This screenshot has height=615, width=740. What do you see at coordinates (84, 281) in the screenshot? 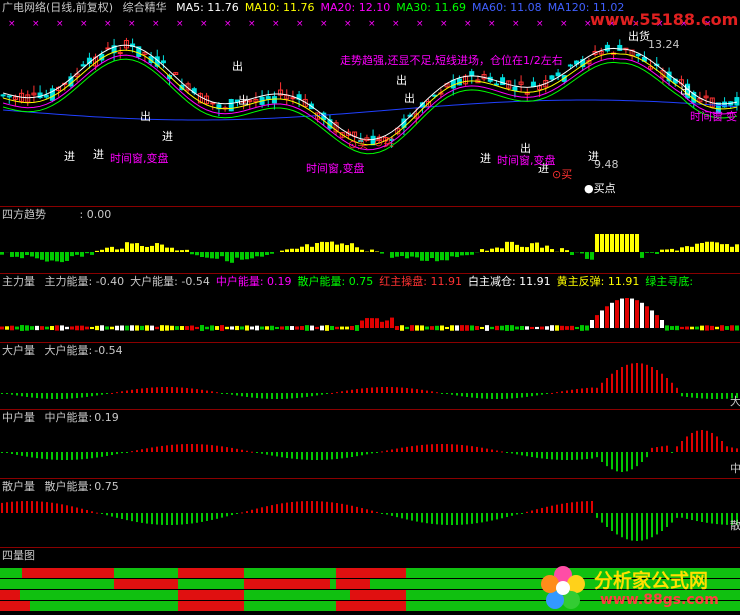
I see `zhuli-legend-item: 主力能量: -0.40` at bounding box center [84, 281].